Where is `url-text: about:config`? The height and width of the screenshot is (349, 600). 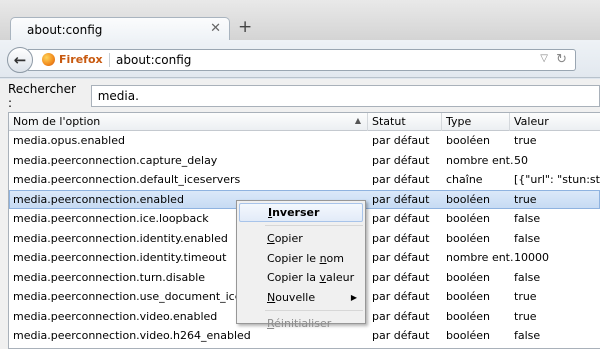
url-text: about:config is located at coordinates (153, 60).